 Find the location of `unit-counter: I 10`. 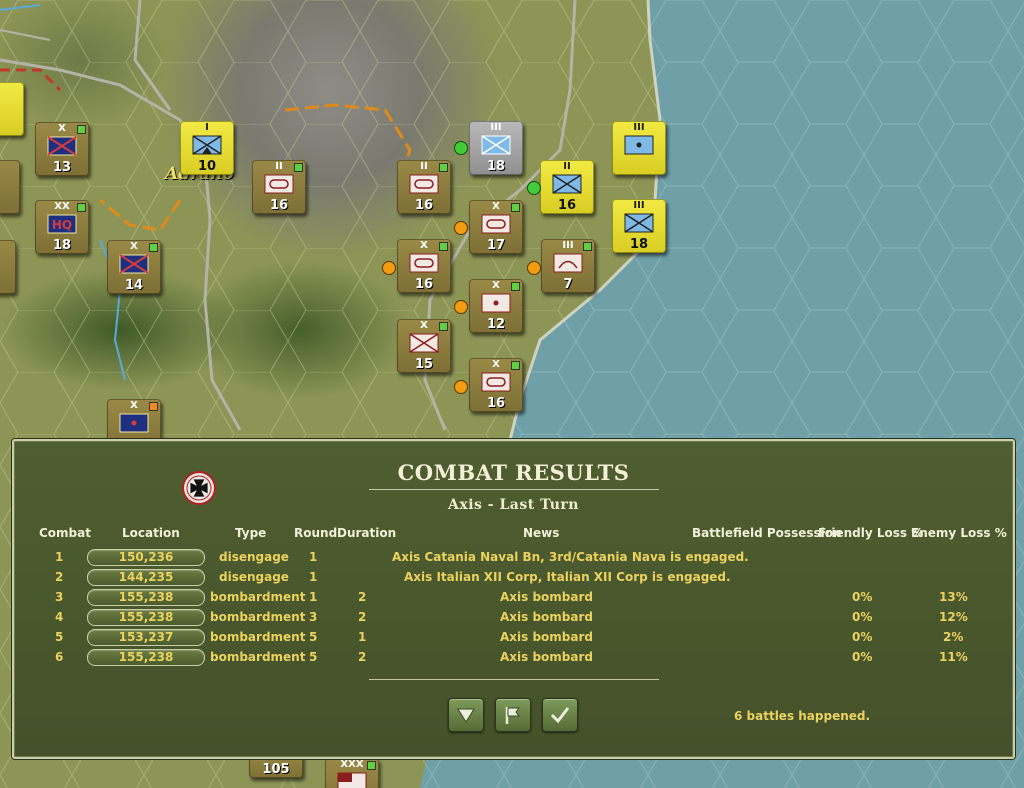

unit-counter: I 10 is located at coordinates (207, 148).